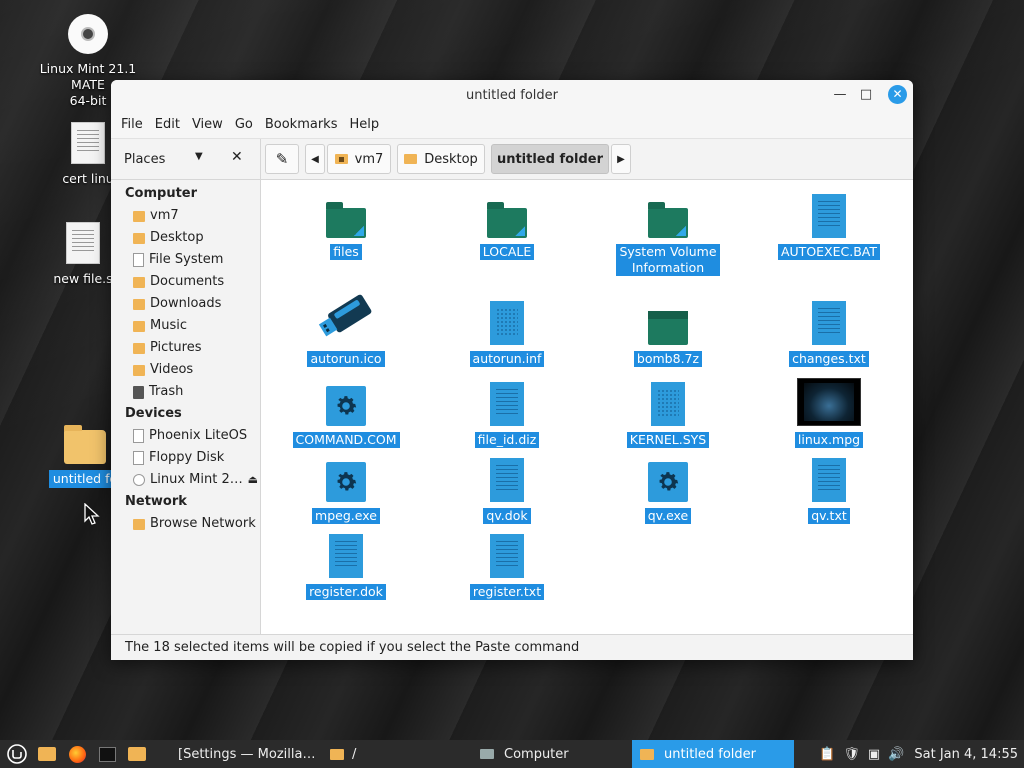 The width and height of the screenshot is (1024, 768). I want to click on menu-help: Help, so click(364, 124).